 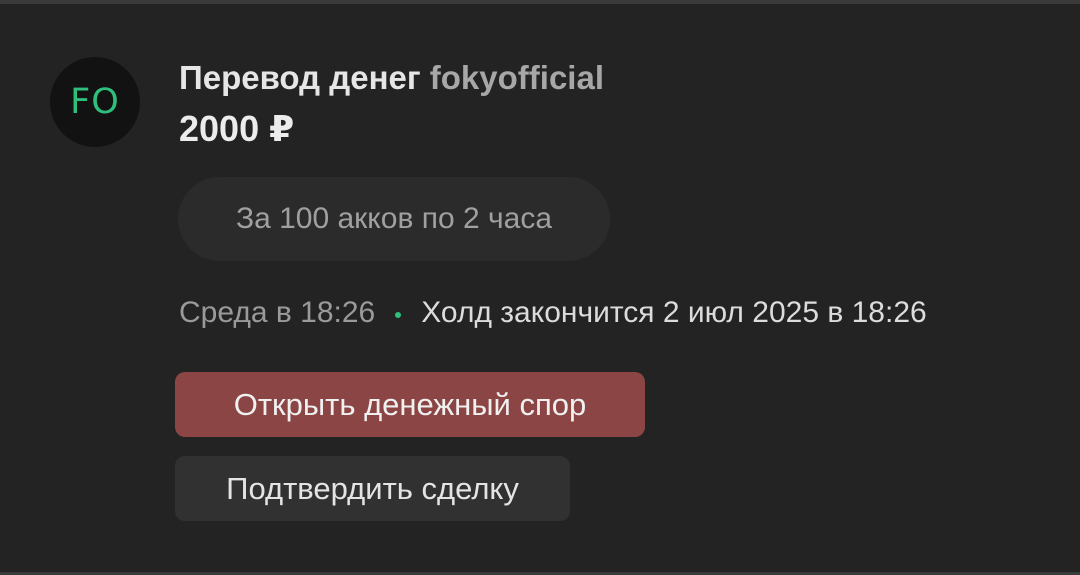 What do you see at coordinates (540, 2) in the screenshot?
I see `top-divider` at bounding box center [540, 2].